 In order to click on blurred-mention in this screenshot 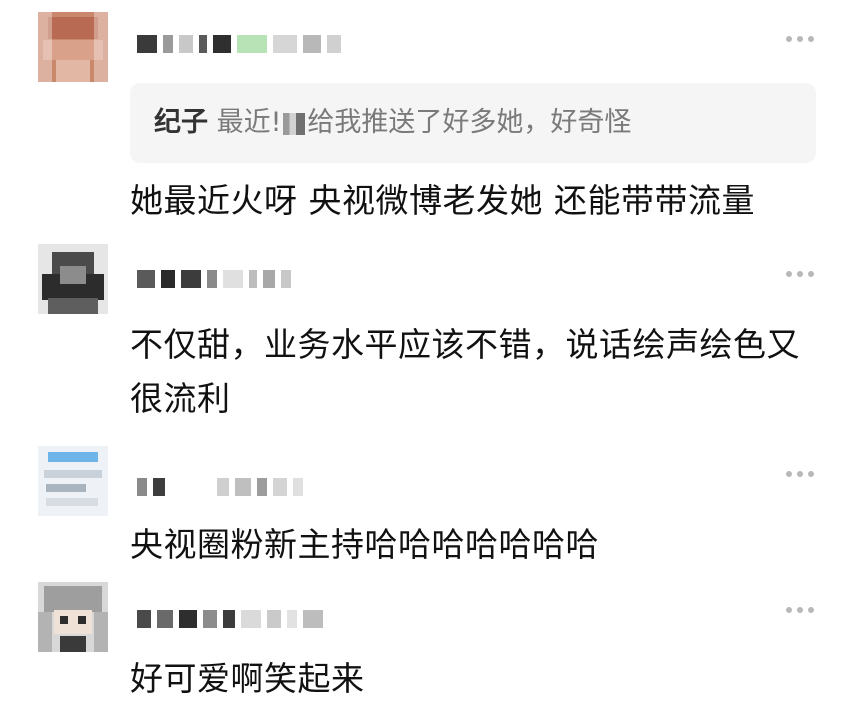, I will do `click(294, 123)`.